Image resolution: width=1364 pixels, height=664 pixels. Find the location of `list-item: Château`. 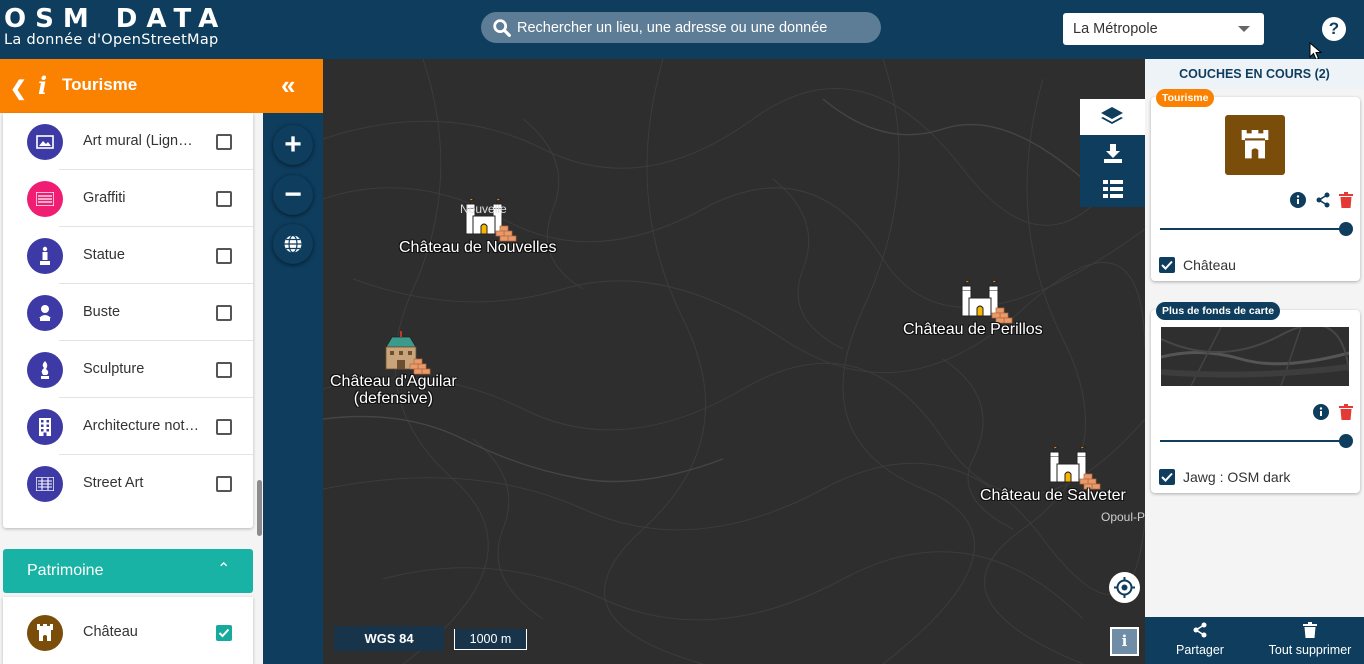

list-item: Château is located at coordinates (128, 632).